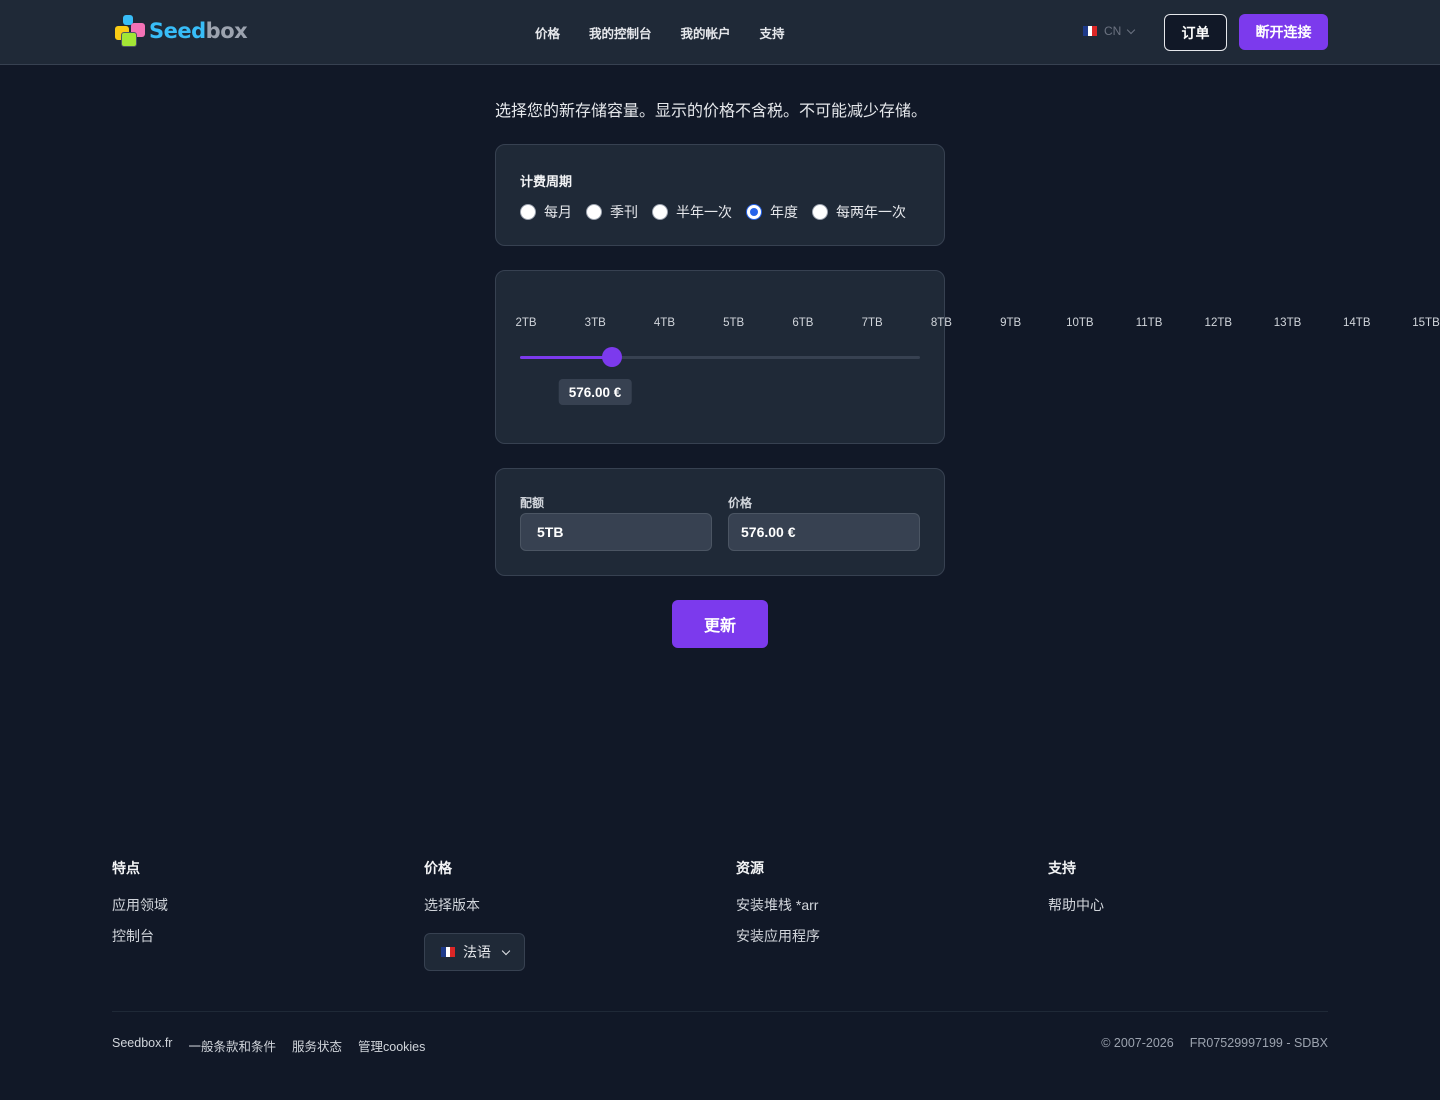 The width and height of the screenshot is (1440, 1100). I want to click on footer-link-cookies: 管理cookies, so click(391, 1045).